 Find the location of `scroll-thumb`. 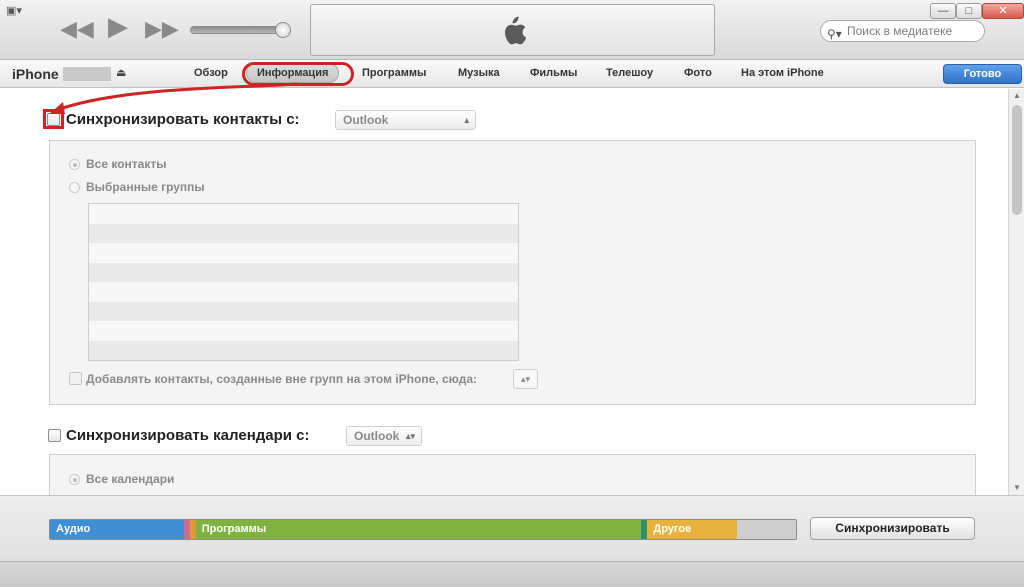

scroll-thumb is located at coordinates (1017, 160).